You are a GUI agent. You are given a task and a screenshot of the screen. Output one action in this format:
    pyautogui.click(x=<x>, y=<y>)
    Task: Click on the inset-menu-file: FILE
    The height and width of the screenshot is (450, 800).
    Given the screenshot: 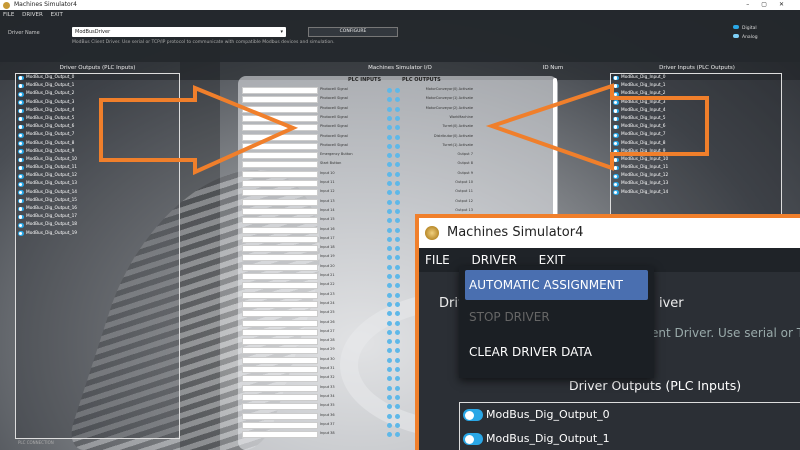 What is the action you would take?
    pyautogui.click(x=437, y=260)
    